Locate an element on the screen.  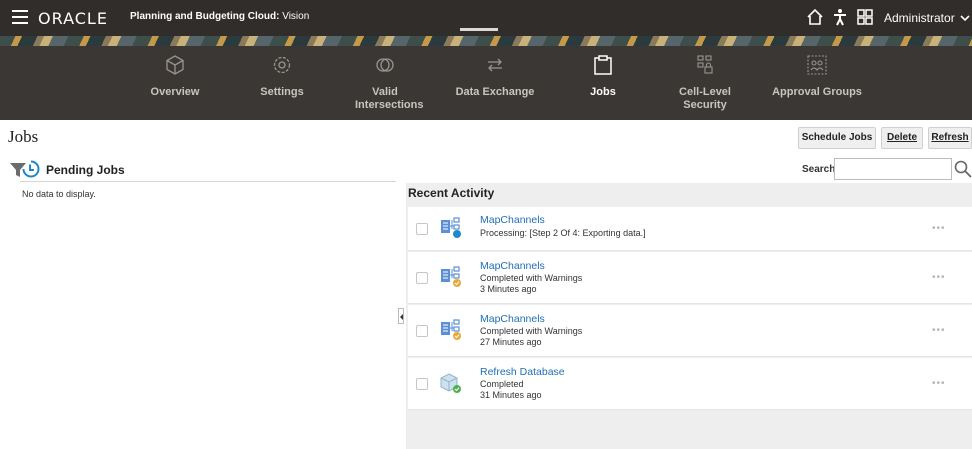
app-title-product: Planning and Budgeting Cloud: is located at coordinates (205, 16).